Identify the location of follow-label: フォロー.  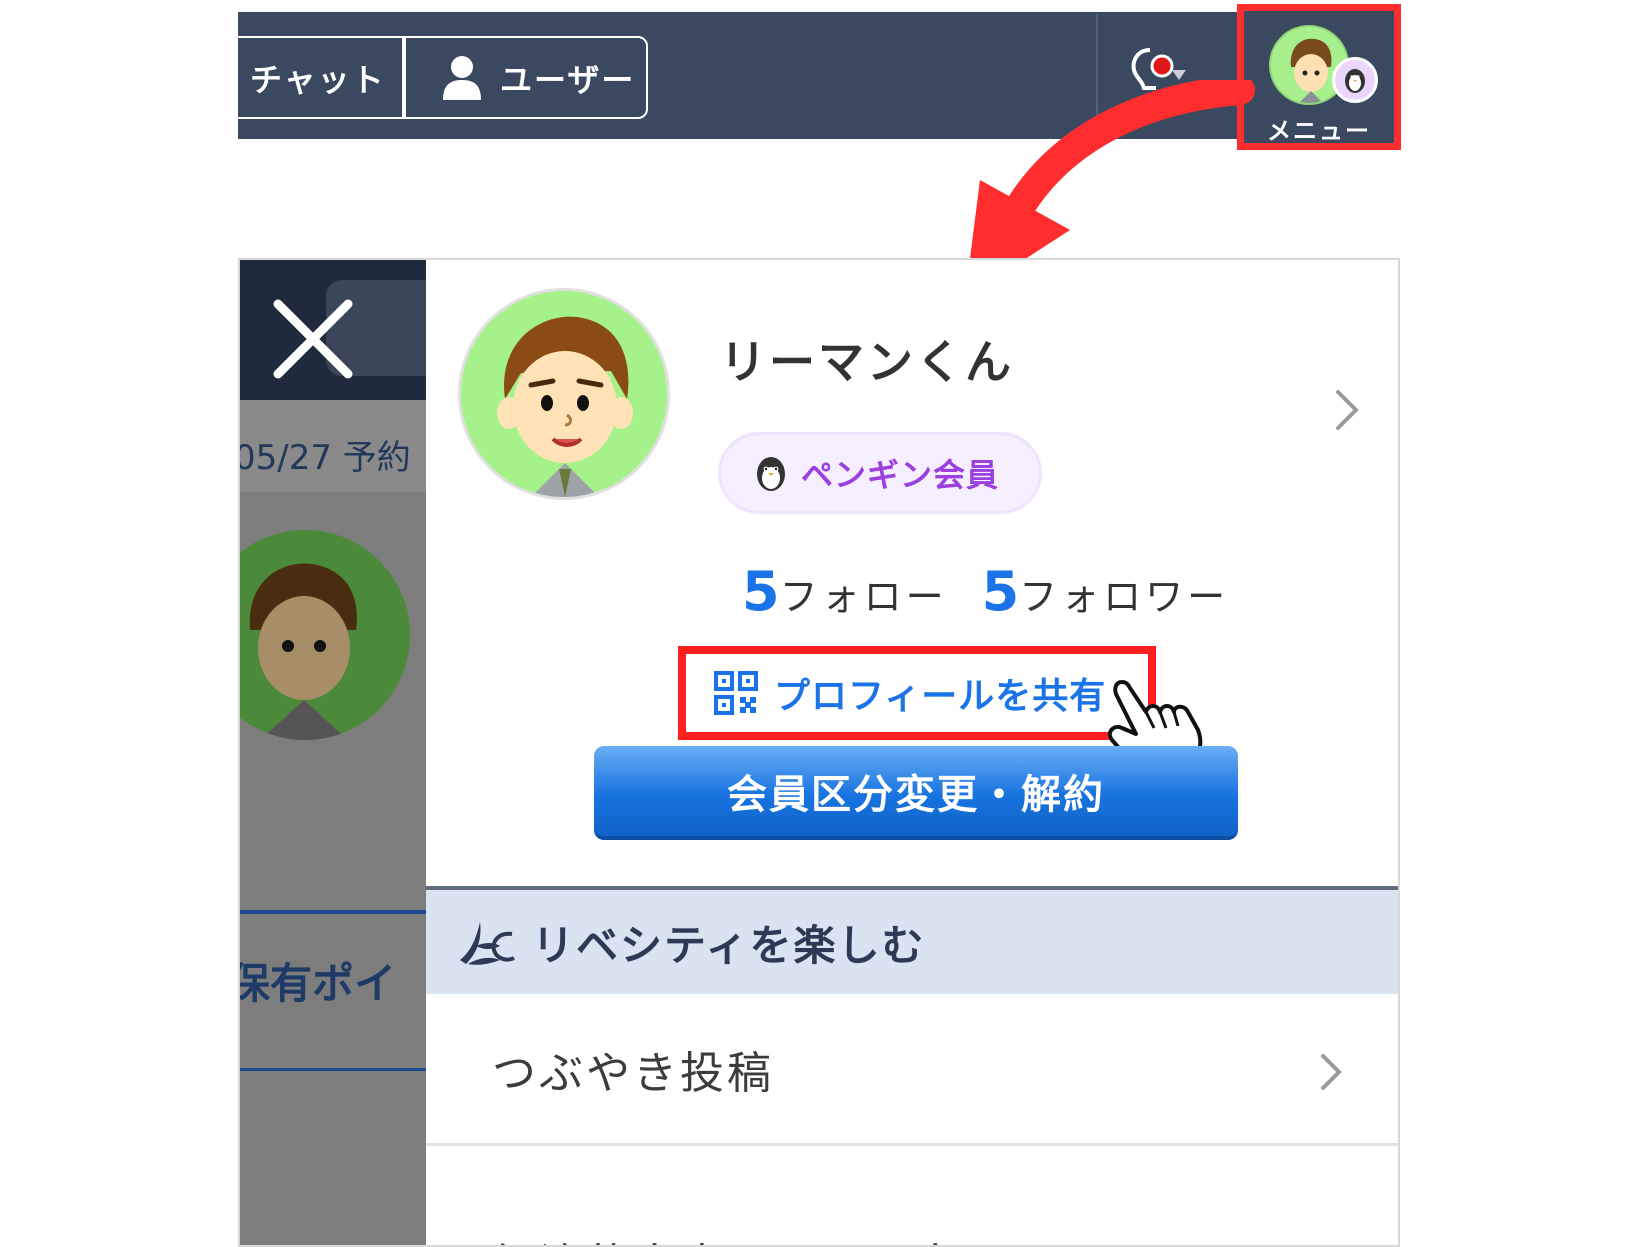
(864, 597).